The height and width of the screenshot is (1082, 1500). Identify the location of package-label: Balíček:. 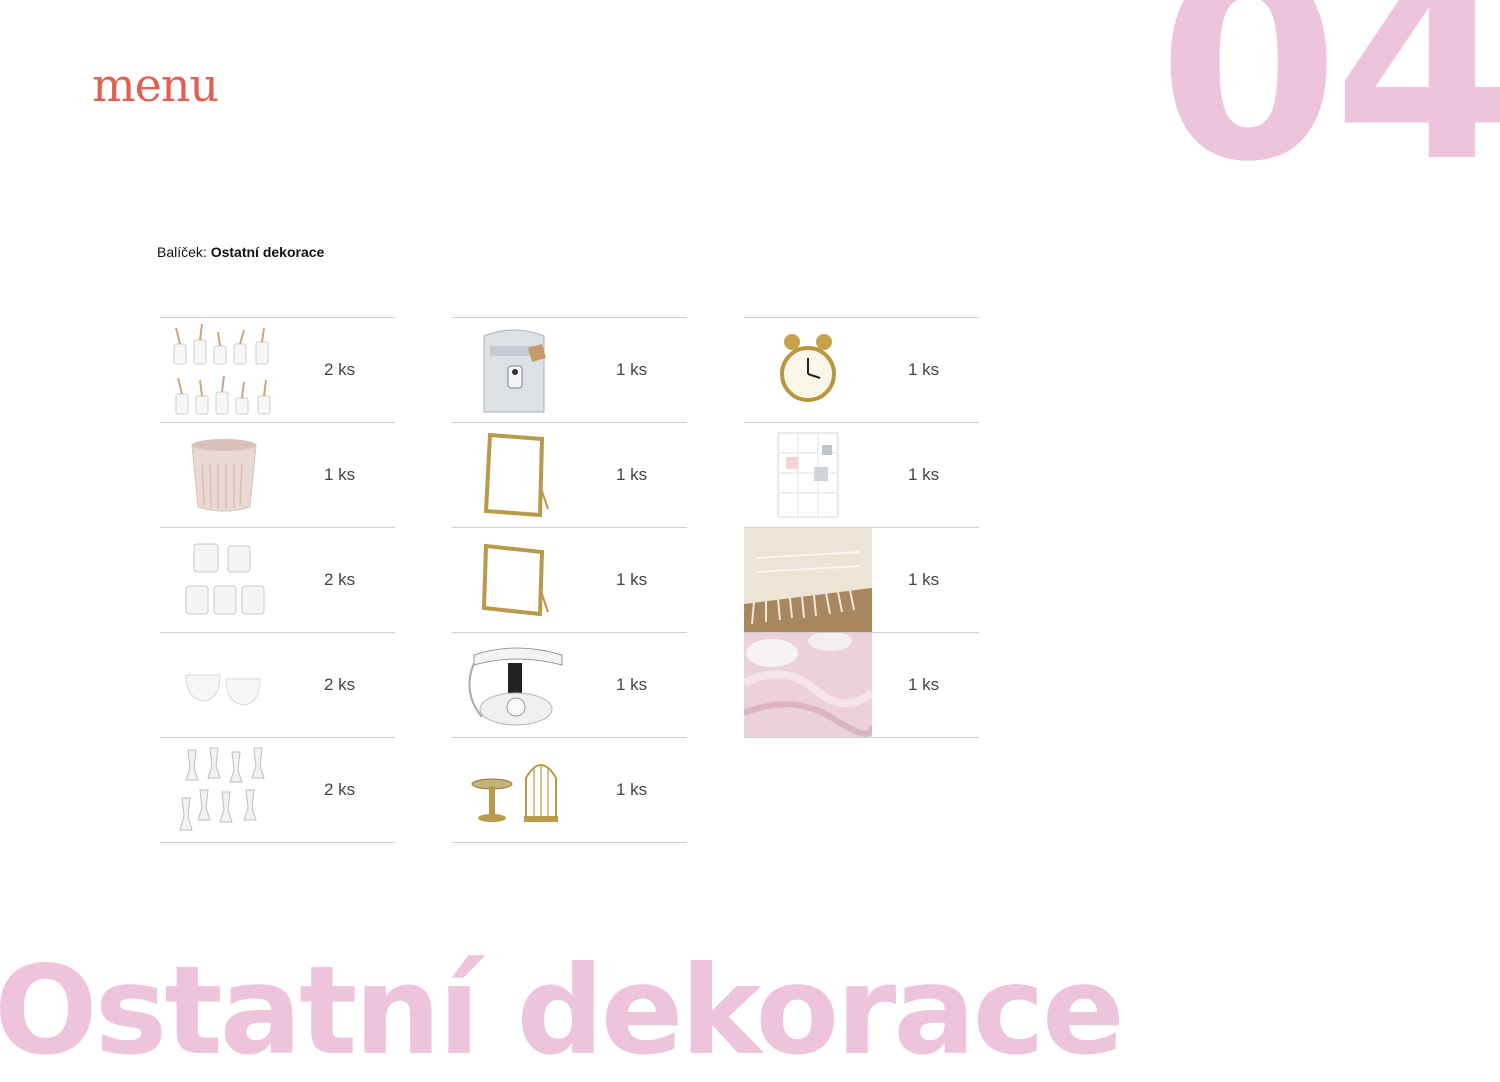
(182, 252).